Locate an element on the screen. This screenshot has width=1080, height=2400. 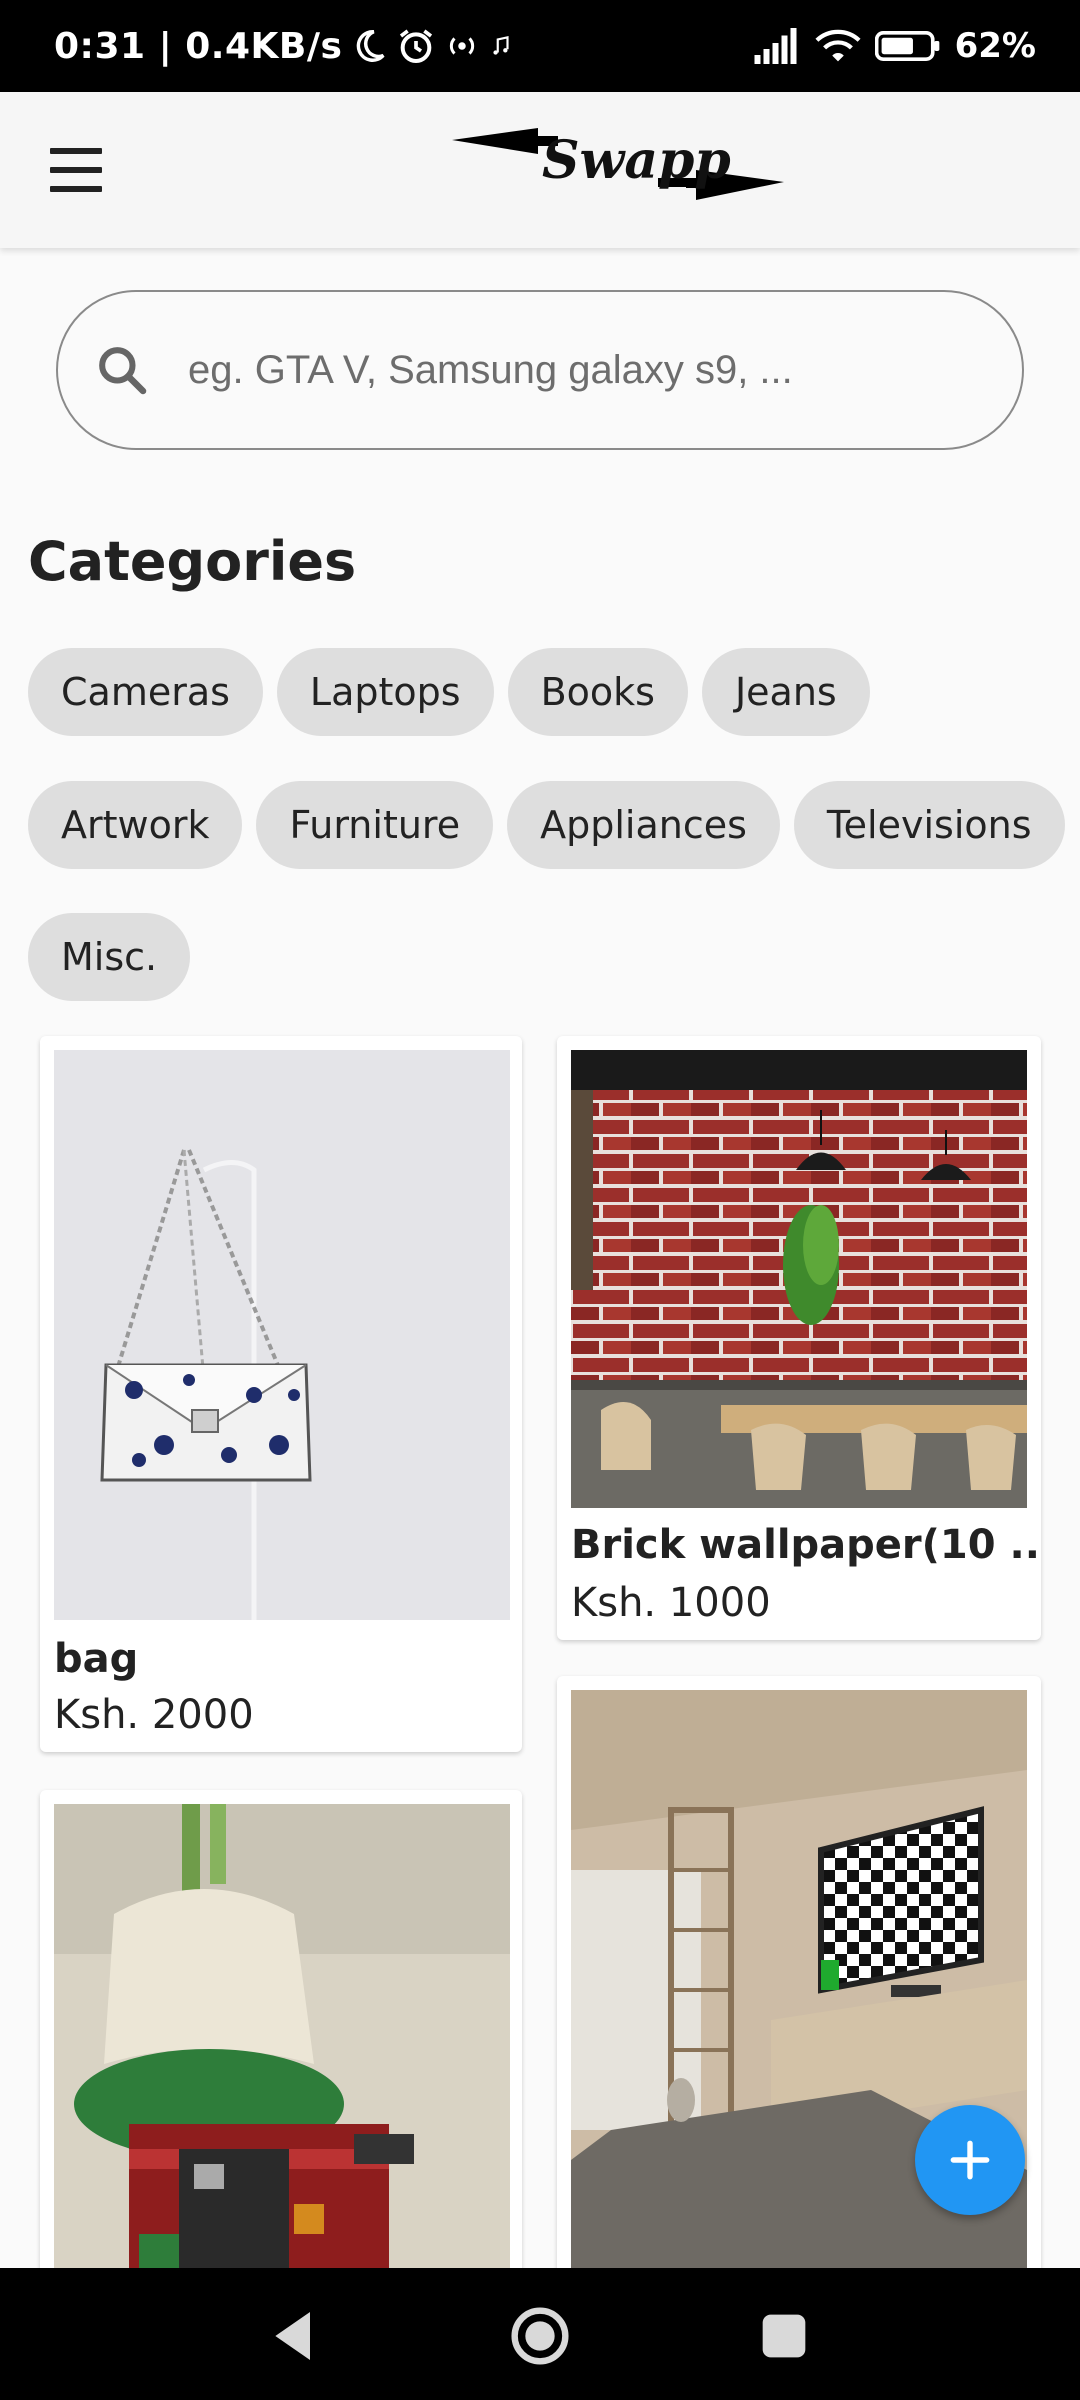
category-row-2: Artwork Furniture Appliances Televisions is located at coordinates (546, 825).